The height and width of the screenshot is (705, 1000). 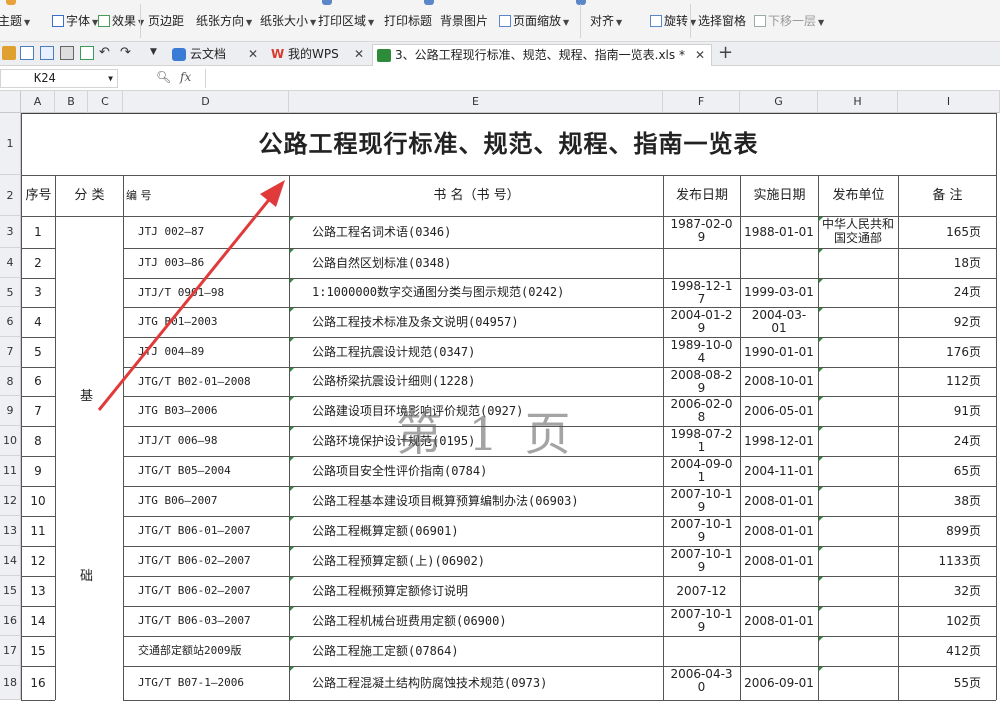 What do you see at coordinates (701, 292) in the screenshot?
I see `cell-pub: 1998-12-17` at bounding box center [701, 292].